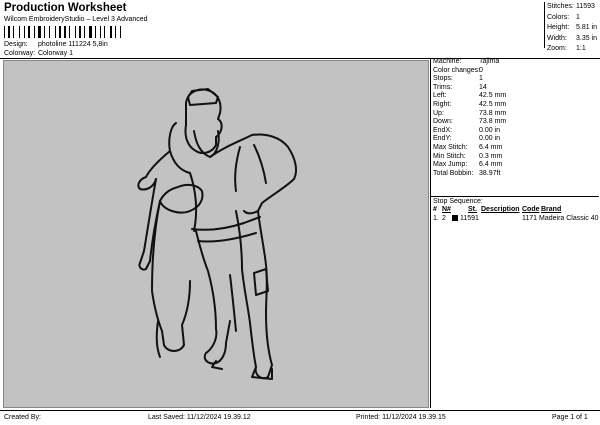  What do you see at coordinates (558, 27) in the screenshot?
I see `summary-label: Height:` at bounding box center [558, 27].